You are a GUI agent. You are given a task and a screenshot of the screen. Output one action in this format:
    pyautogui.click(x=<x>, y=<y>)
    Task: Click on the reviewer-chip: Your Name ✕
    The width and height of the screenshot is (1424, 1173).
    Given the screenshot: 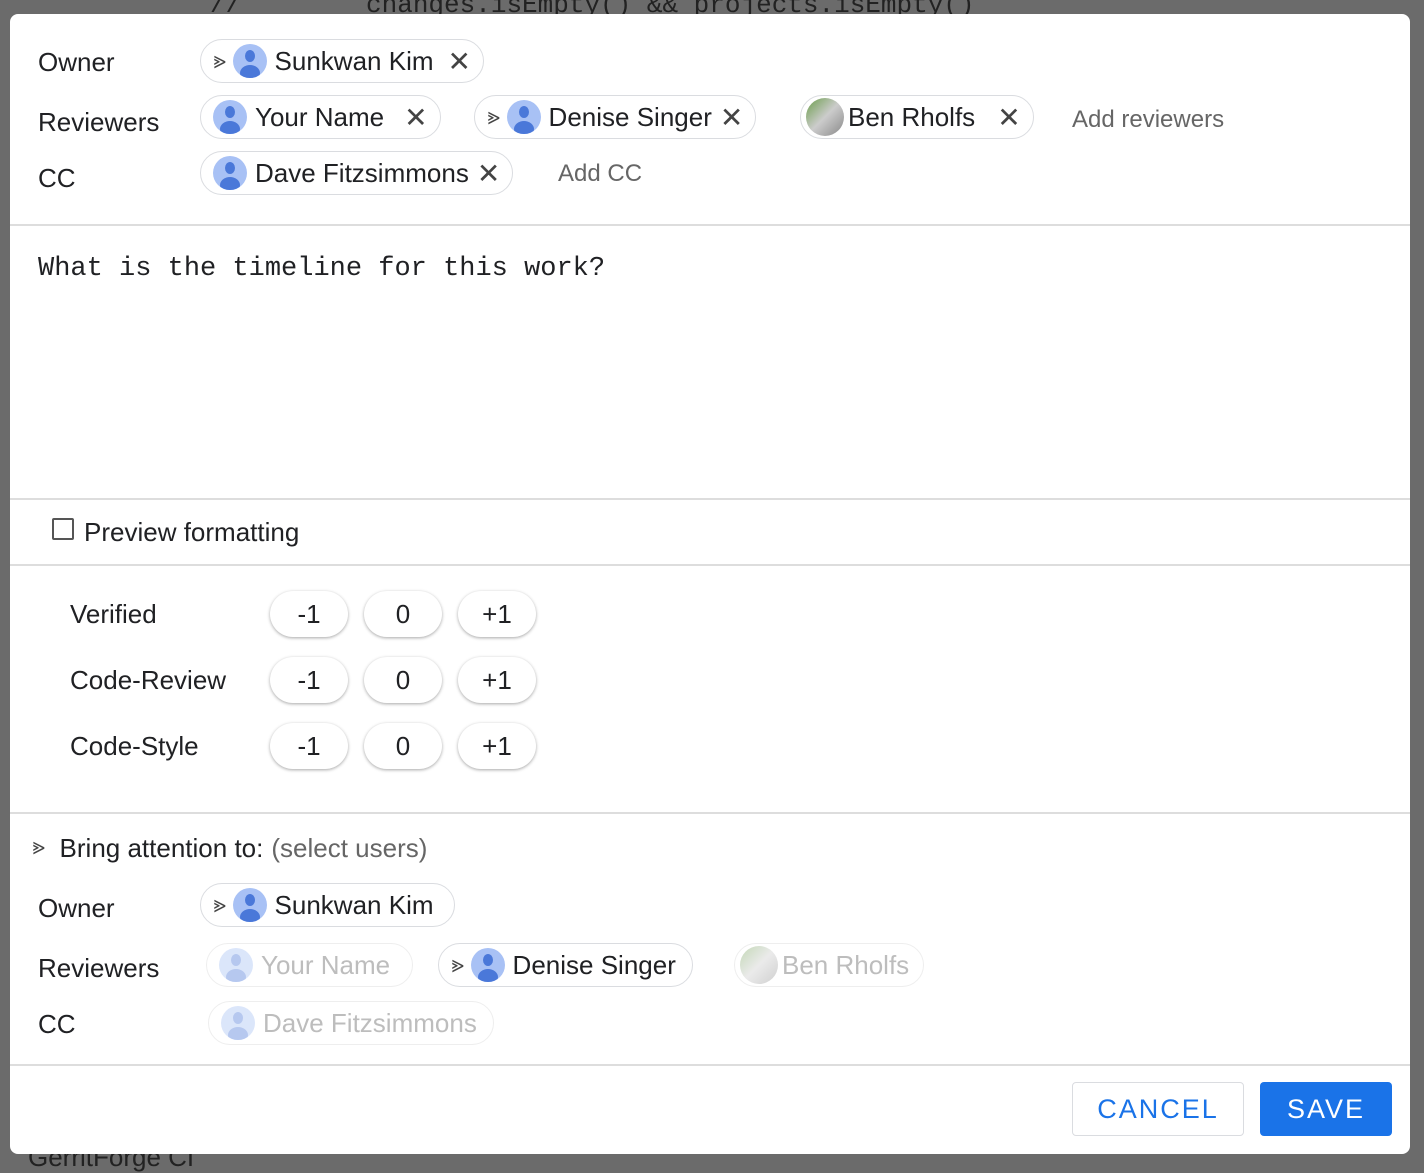 What is the action you would take?
    pyautogui.click(x=320, y=117)
    